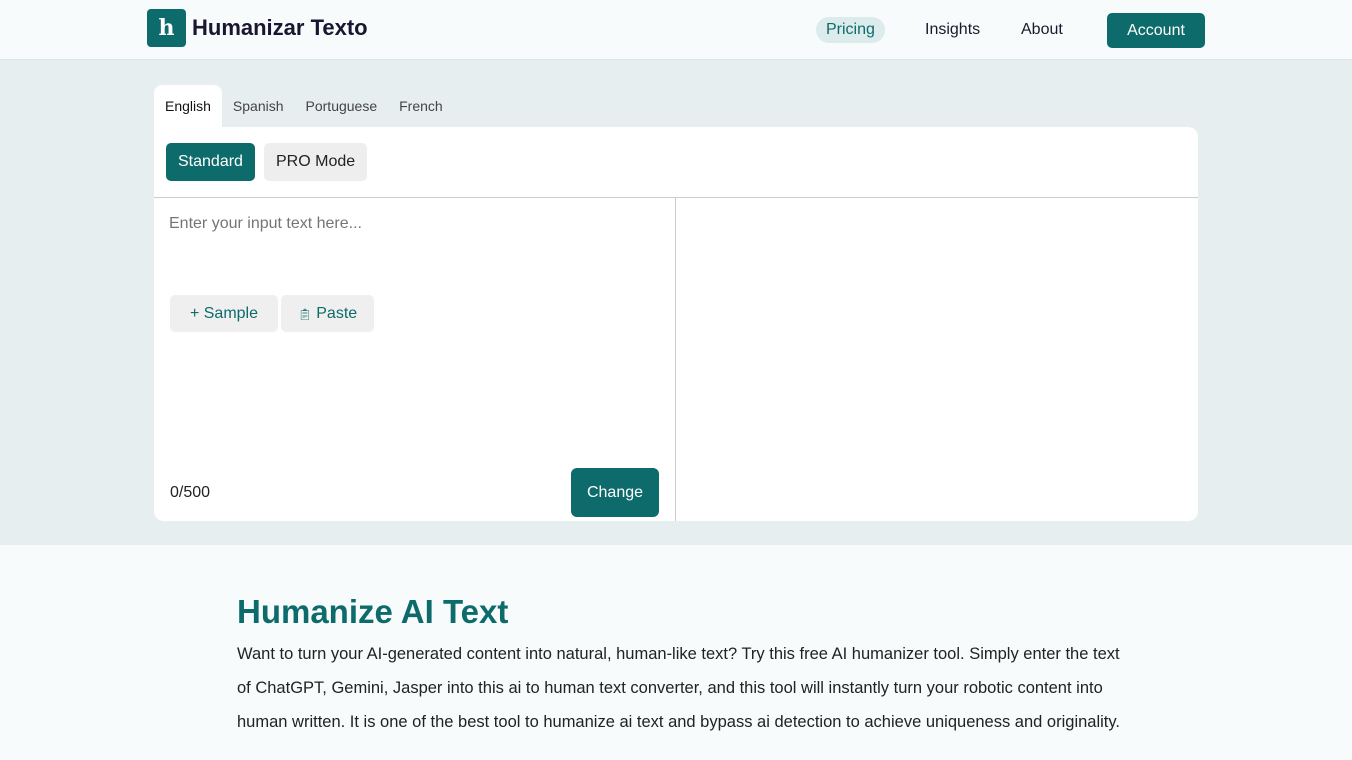  What do you see at coordinates (280, 27) in the screenshot?
I see `brand-name: Humanizar Texto` at bounding box center [280, 27].